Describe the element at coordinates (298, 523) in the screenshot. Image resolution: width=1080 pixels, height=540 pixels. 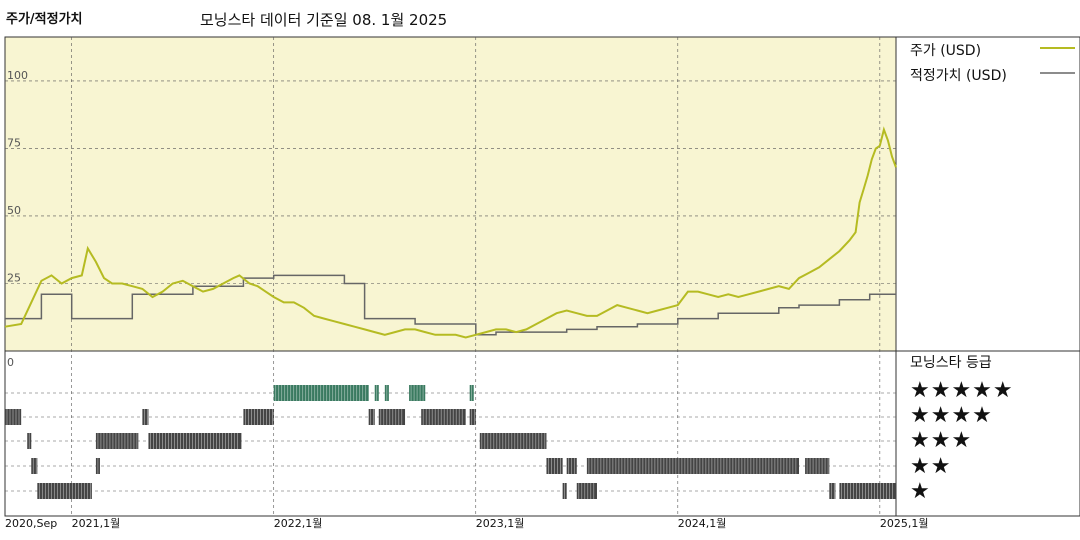
I see `x-tick-label: 2022,1월` at that location.